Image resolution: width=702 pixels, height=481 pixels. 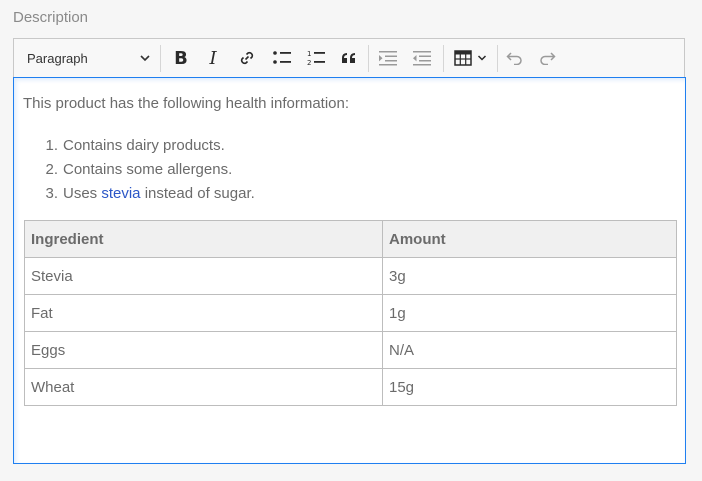 I want to click on table-cell: 1g, so click(x=529, y=313).